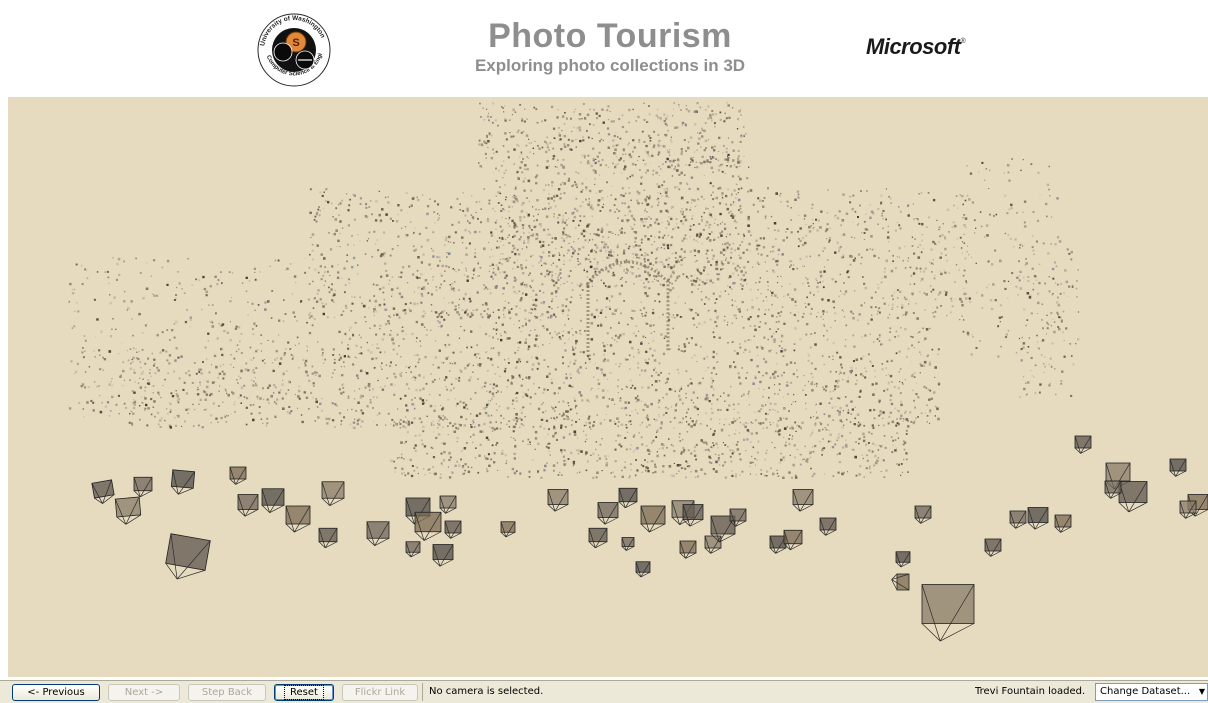 The image size is (1208, 703). What do you see at coordinates (144, 692) in the screenshot?
I see `next-button: Next ->` at bounding box center [144, 692].